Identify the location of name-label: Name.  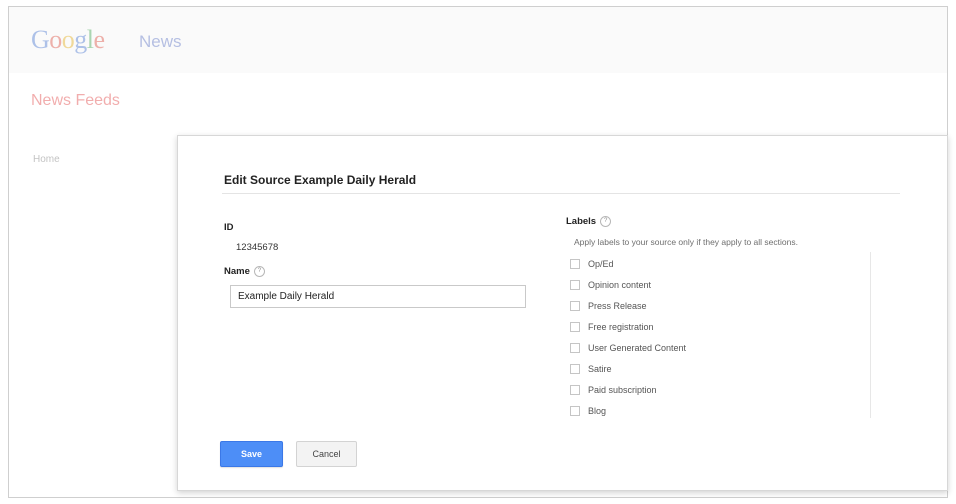
(237, 271).